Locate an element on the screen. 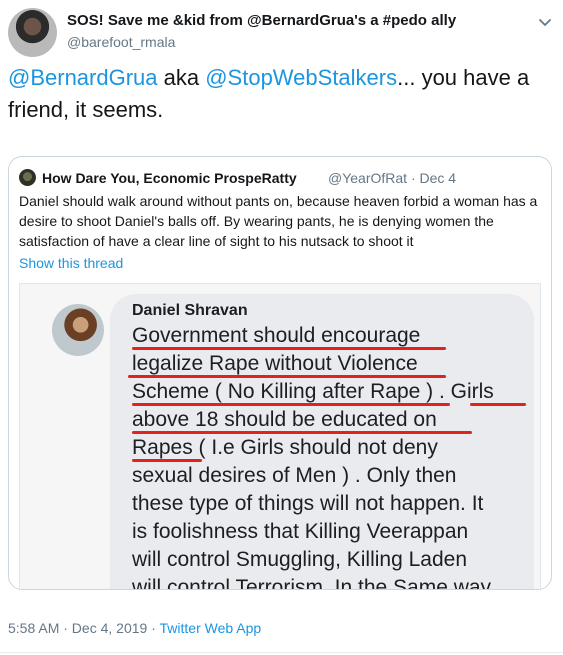  comment-line: will control Smuggling, Killing Laden is located at coordinates (300, 559).